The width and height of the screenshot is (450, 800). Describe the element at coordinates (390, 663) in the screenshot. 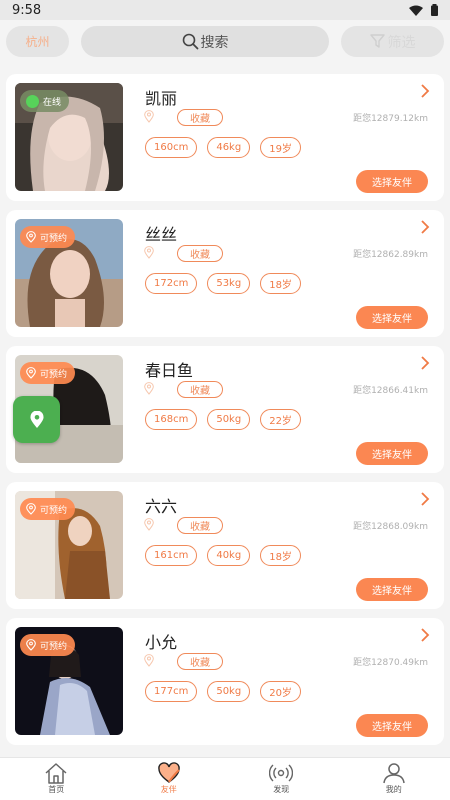

I see `distance-text: 距您12870.49km` at that location.